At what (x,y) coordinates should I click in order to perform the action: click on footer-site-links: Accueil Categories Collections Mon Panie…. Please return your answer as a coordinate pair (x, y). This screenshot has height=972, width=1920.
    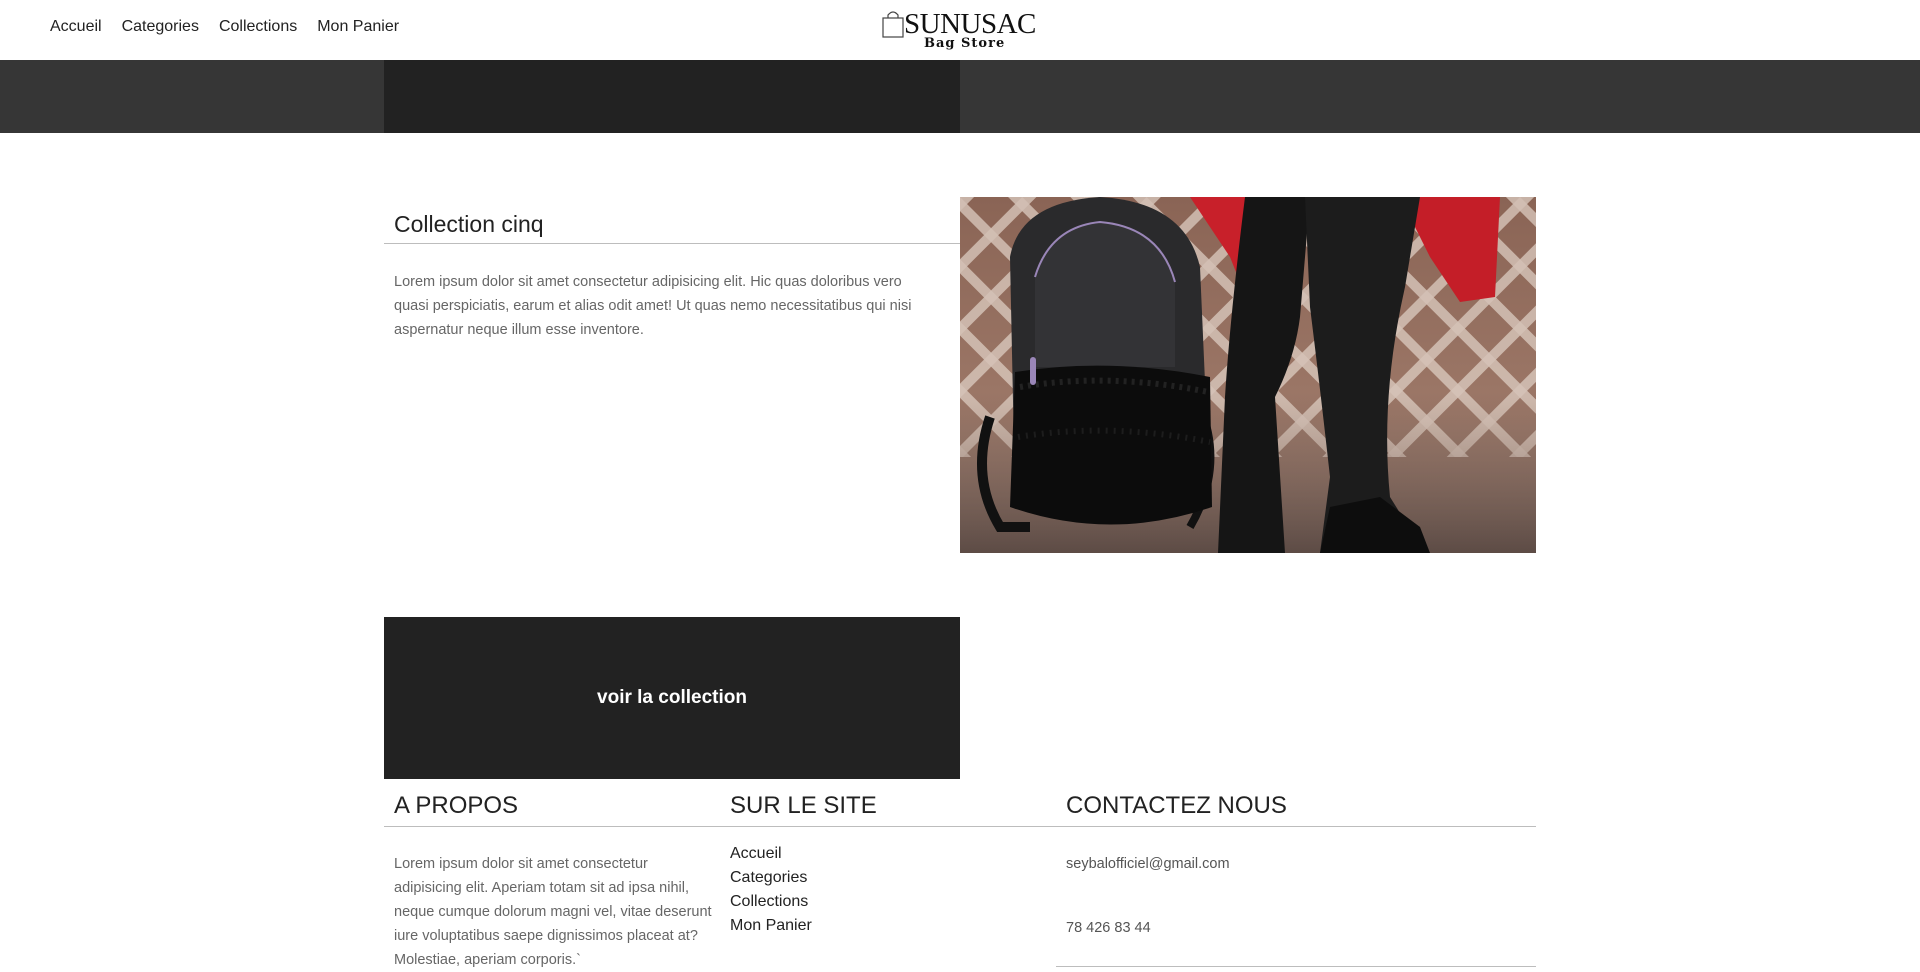
    Looking at the image, I should click on (771, 890).